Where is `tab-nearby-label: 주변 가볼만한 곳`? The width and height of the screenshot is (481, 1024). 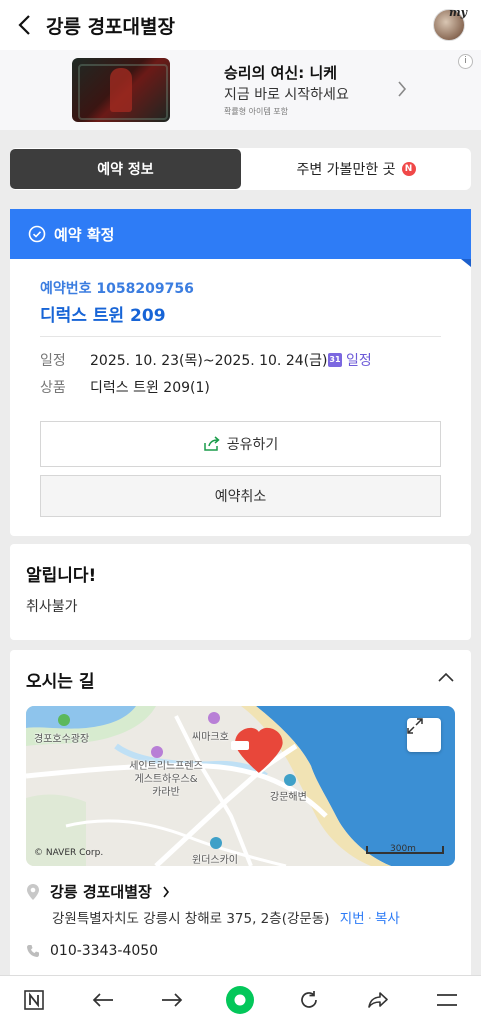 tab-nearby-label: 주변 가볼만한 곳 is located at coordinates (346, 170).